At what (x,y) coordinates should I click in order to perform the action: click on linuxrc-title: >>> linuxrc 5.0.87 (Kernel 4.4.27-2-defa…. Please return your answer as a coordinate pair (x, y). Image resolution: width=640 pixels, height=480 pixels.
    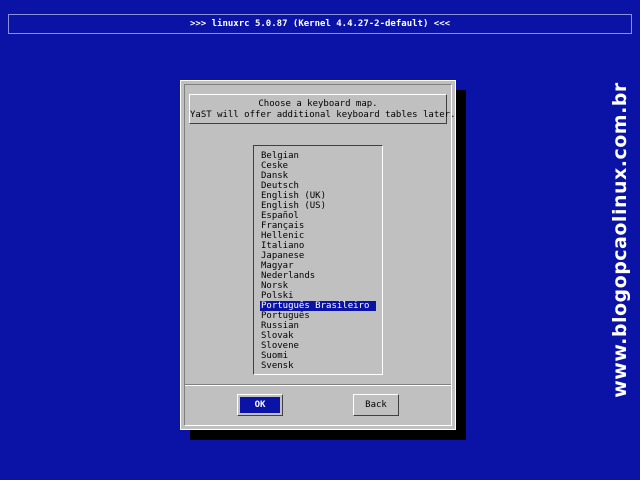
    Looking at the image, I should click on (320, 24).